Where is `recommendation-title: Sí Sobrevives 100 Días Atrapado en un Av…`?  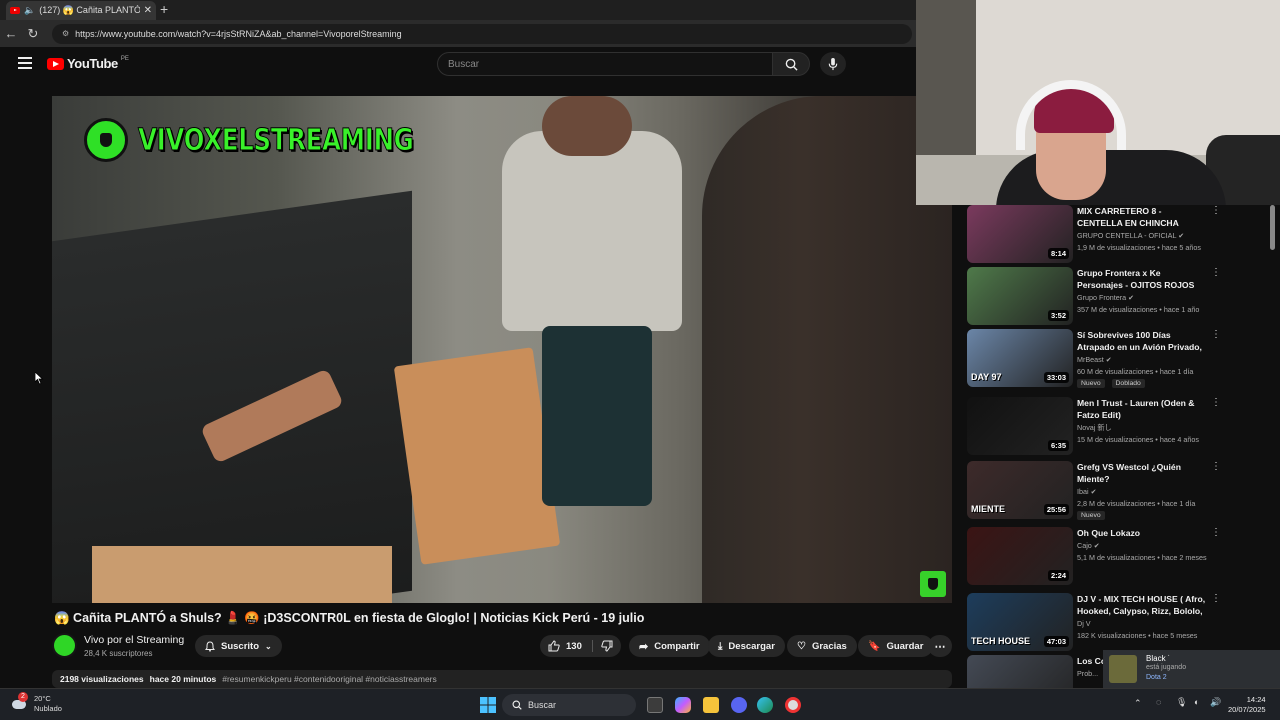 recommendation-title: Sí Sobrevives 100 Días Atrapado en un Av… is located at coordinates (1142, 341).